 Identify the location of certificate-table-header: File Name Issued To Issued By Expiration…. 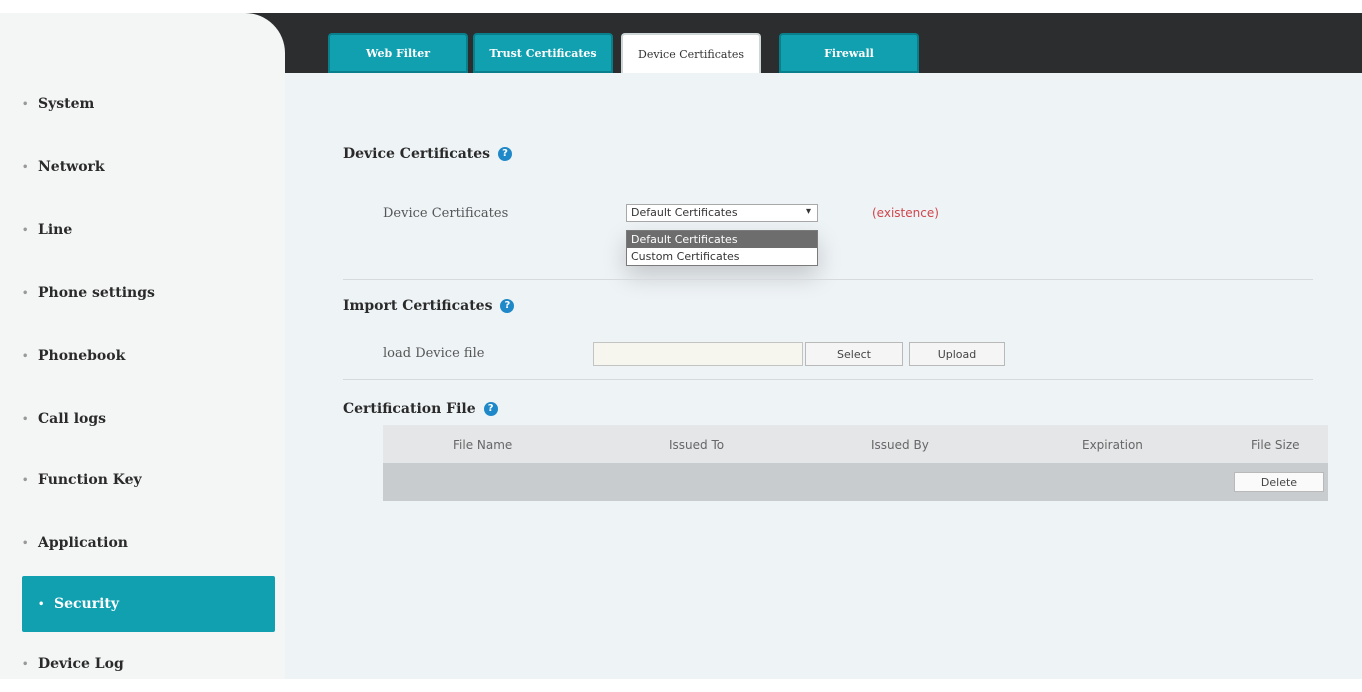
(855, 444).